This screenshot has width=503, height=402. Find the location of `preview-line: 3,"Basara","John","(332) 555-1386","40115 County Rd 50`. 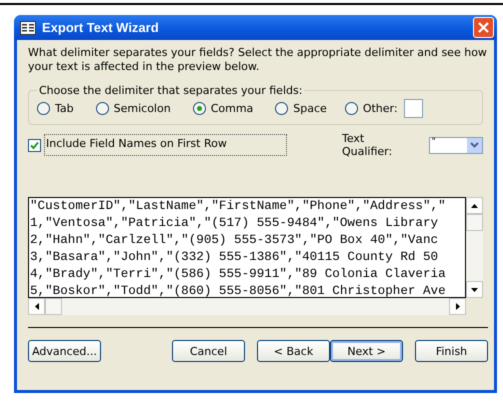

preview-line: 3,"Basara","John","(332) 555-1386","40115 County Rd 50 is located at coordinates (234, 257).